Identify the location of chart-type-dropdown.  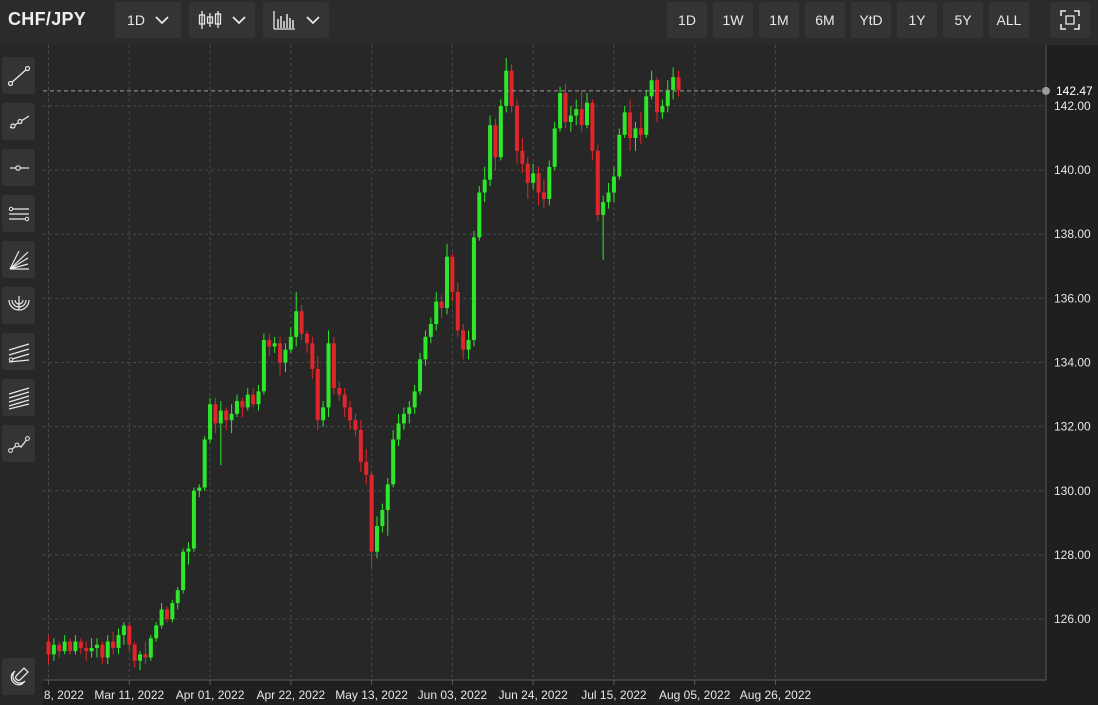
(222, 20).